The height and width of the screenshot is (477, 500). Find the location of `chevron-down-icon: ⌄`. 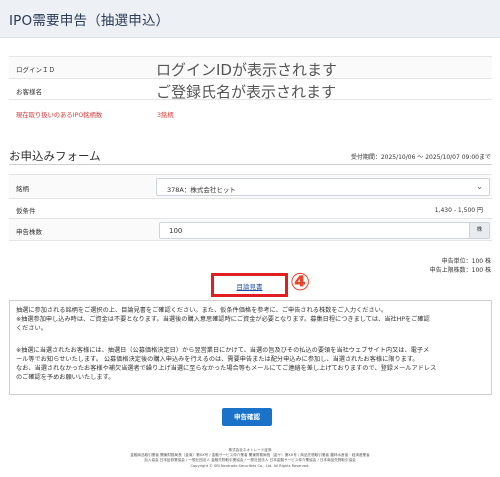

chevron-down-icon: ⌄ is located at coordinates (479, 186).